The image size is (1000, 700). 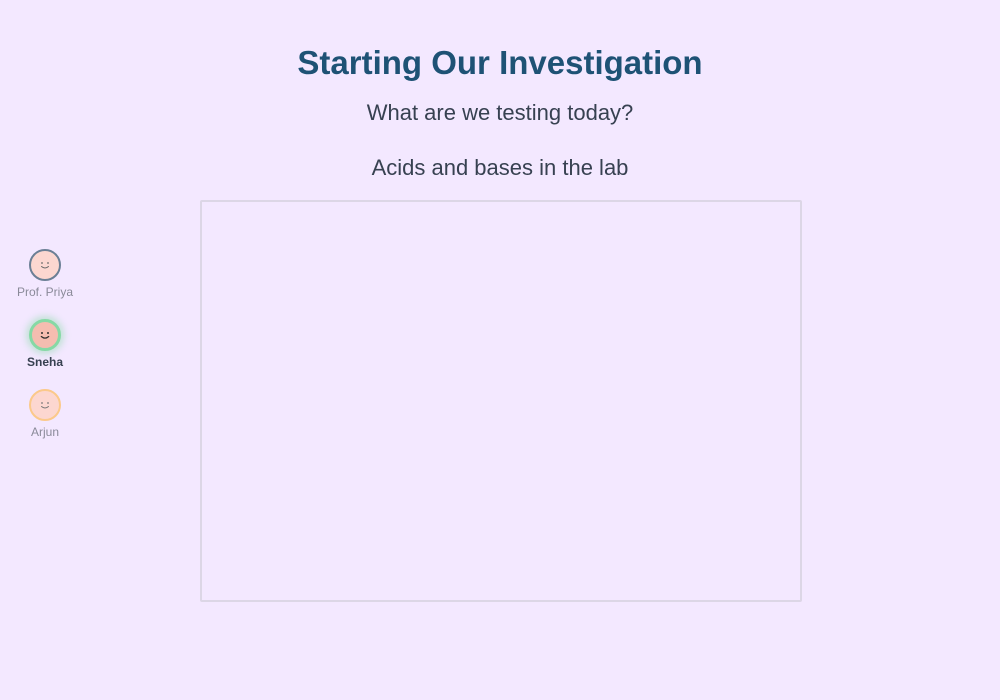 What do you see at coordinates (44, 292) in the screenshot?
I see `participant-name: Prof. Priya` at bounding box center [44, 292].